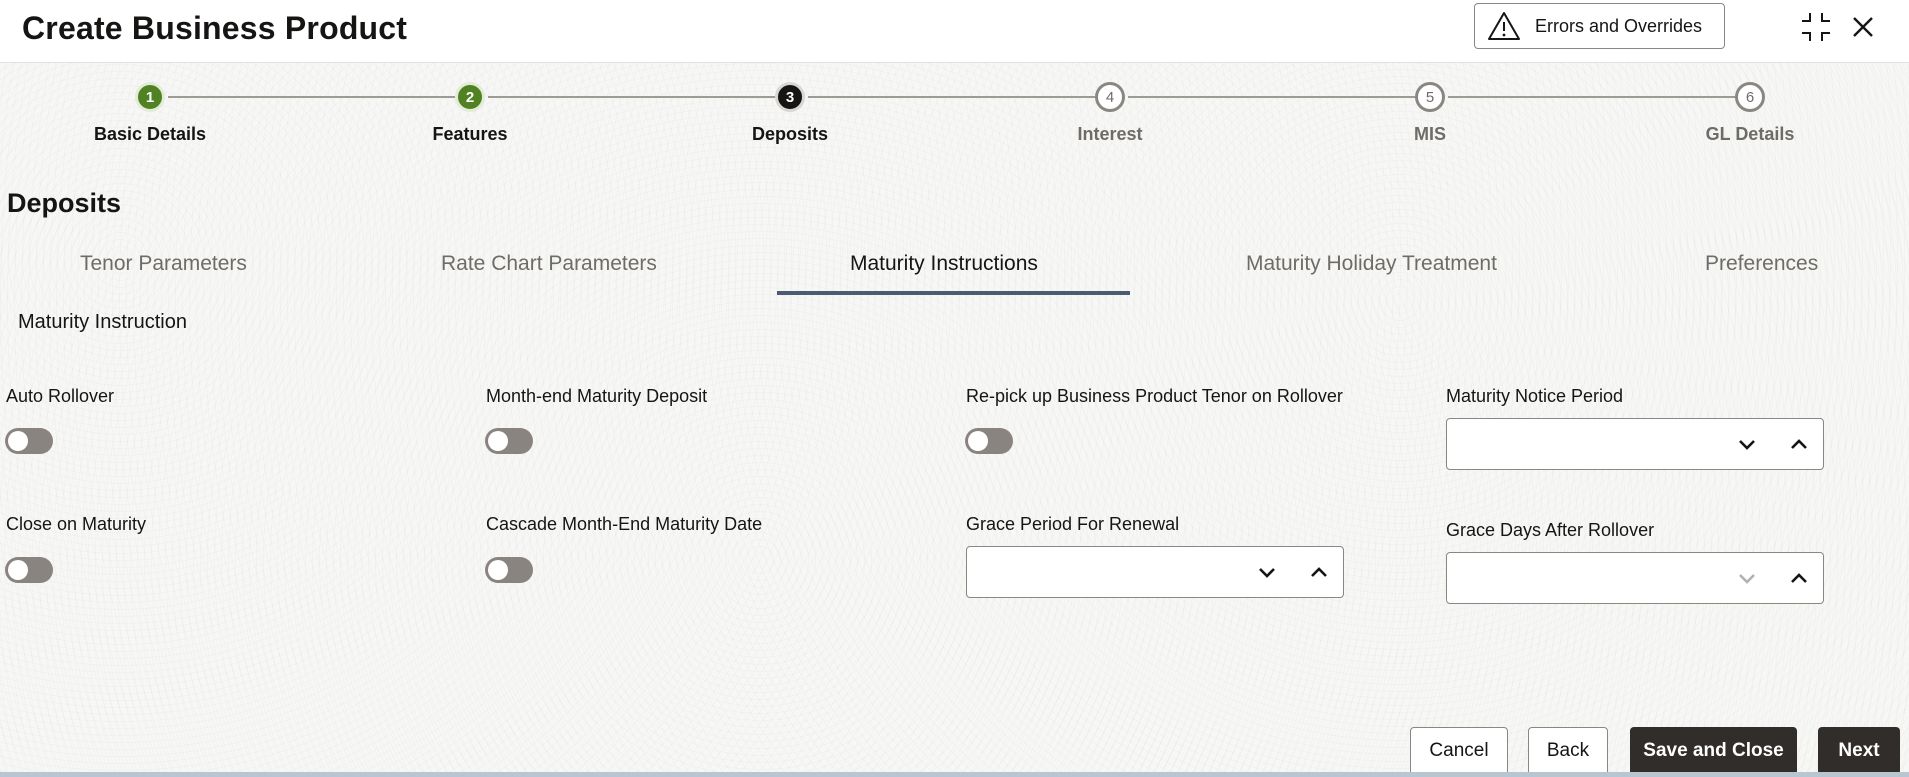  Describe the element at coordinates (102, 322) in the screenshot. I see `subsection-title: Maturity Instruction` at that location.